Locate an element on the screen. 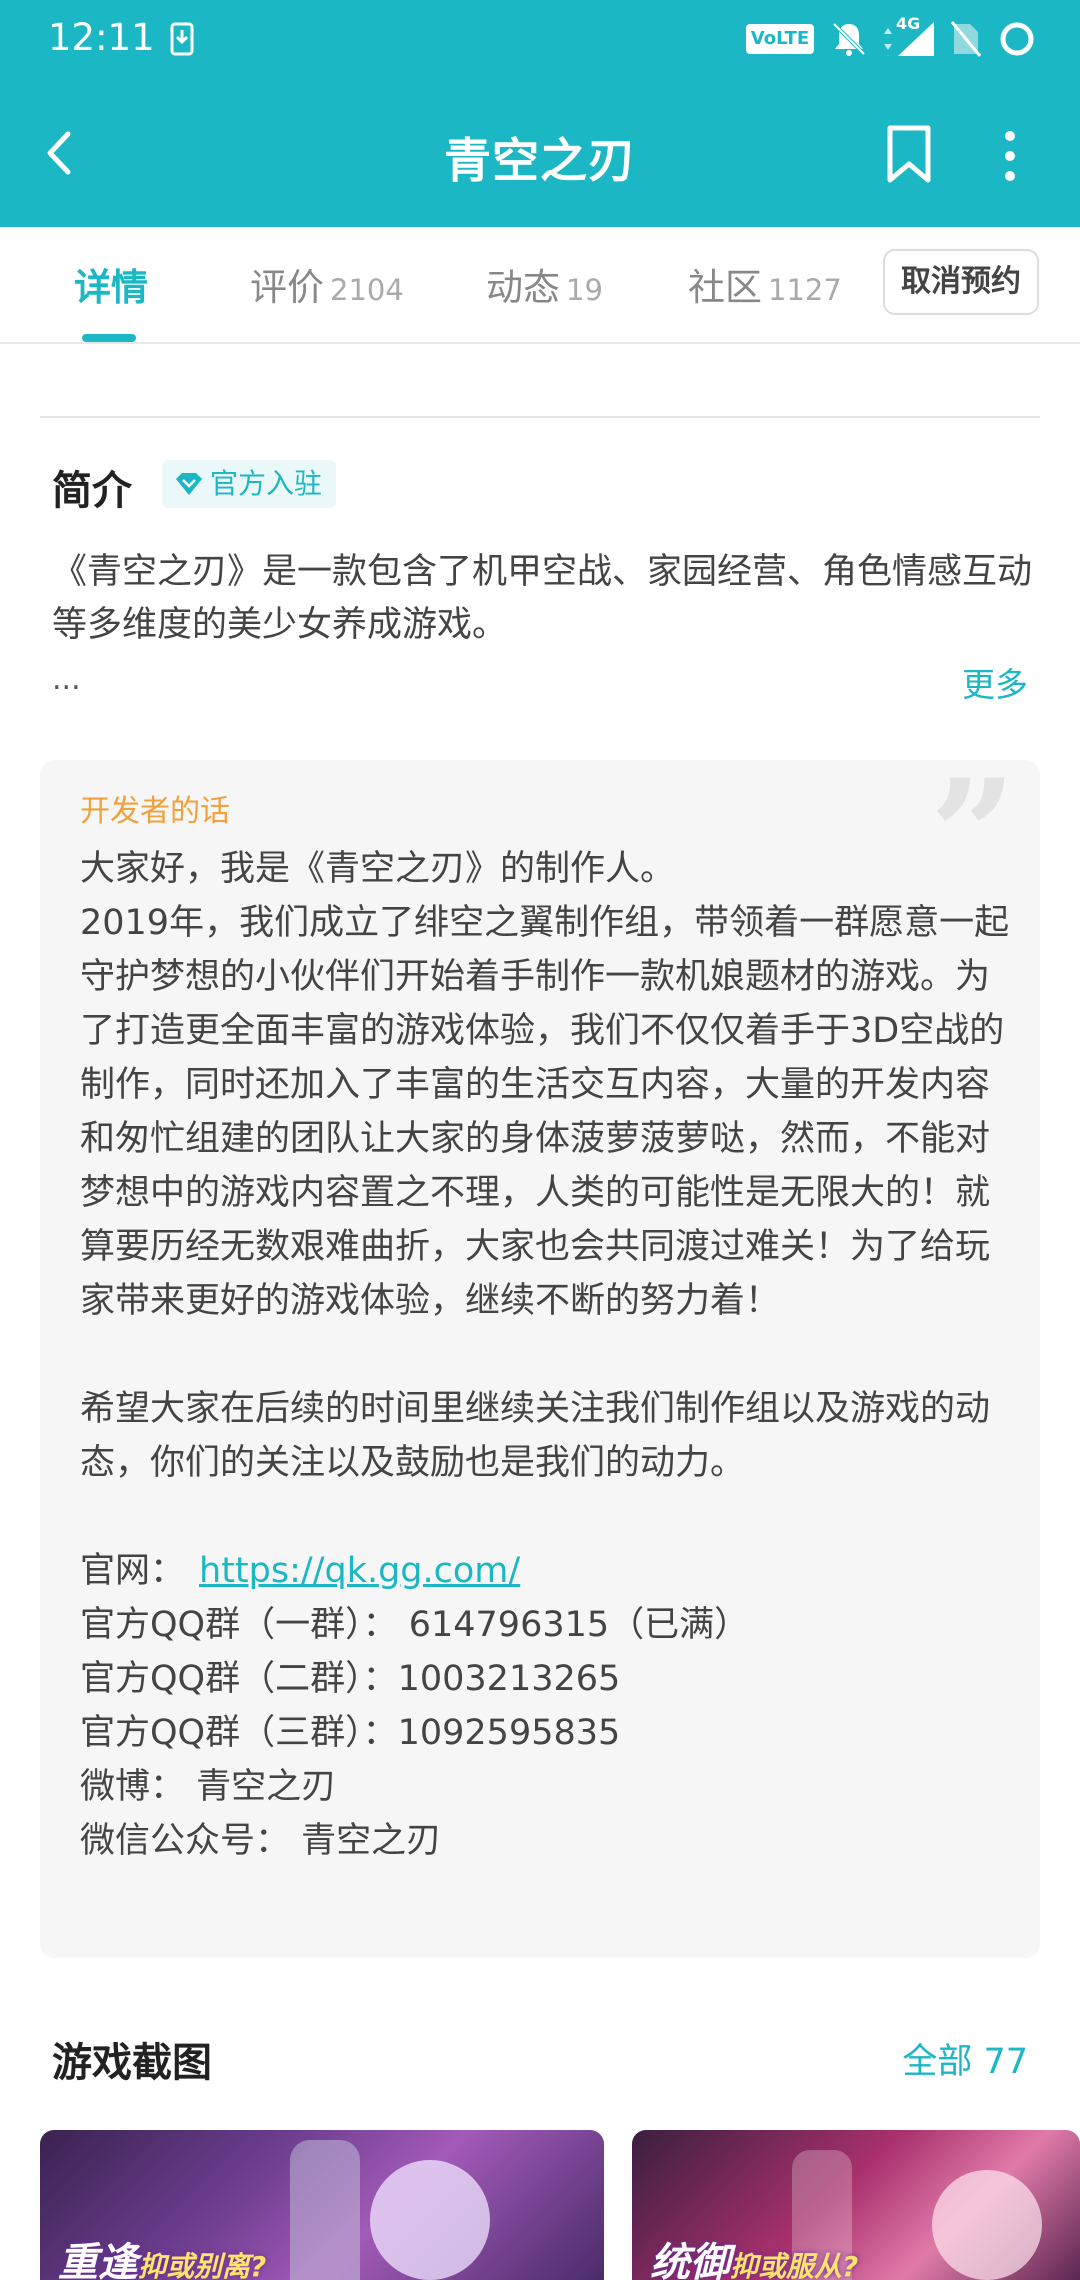 This screenshot has height=2280, width=1080. diamond-icon is located at coordinates (189, 484).